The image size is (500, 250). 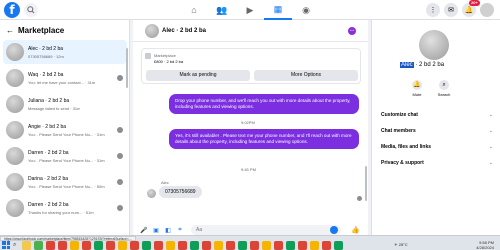 I want to click on section-label: Privacy & support, so click(x=402, y=163).